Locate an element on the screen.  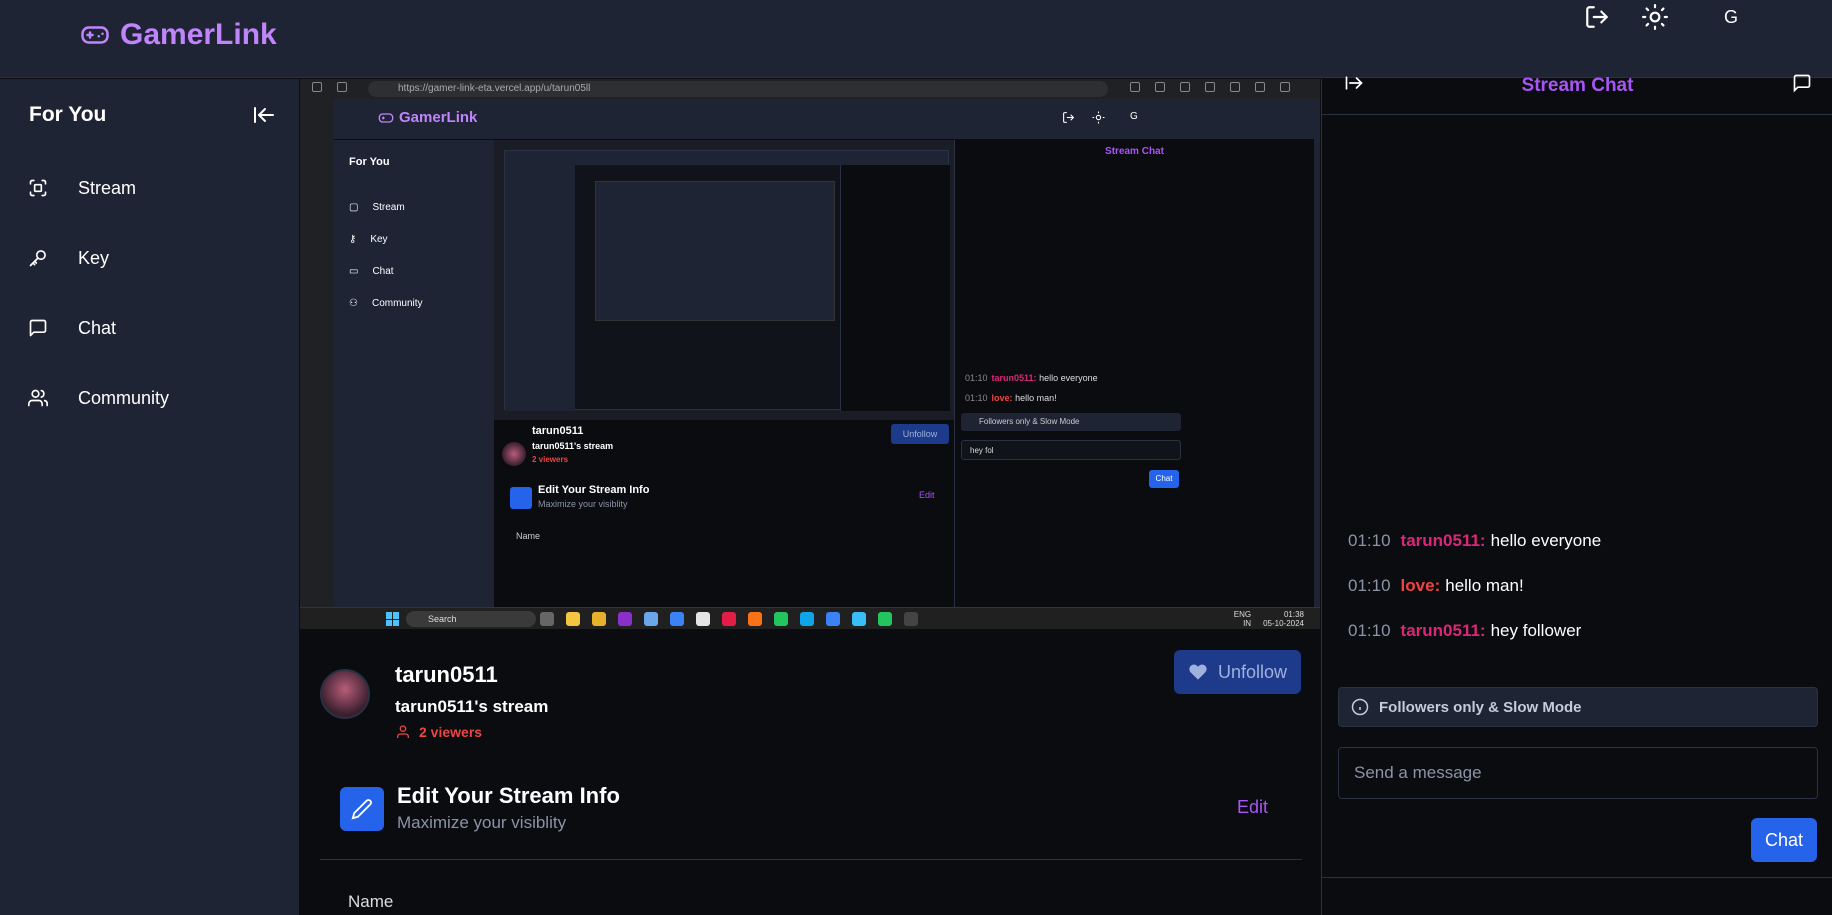
logout-icon is located at coordinates (1597, 17).